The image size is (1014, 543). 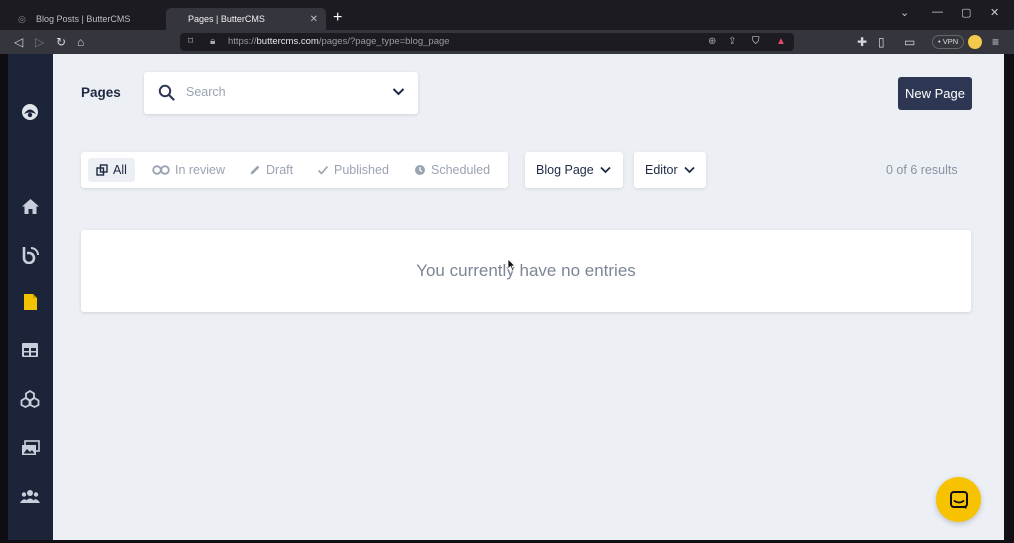 What do you see at coordinates (206, 92) in the screenshot?
I see `search-placeholder: Search` at bounding box center [206, 92].